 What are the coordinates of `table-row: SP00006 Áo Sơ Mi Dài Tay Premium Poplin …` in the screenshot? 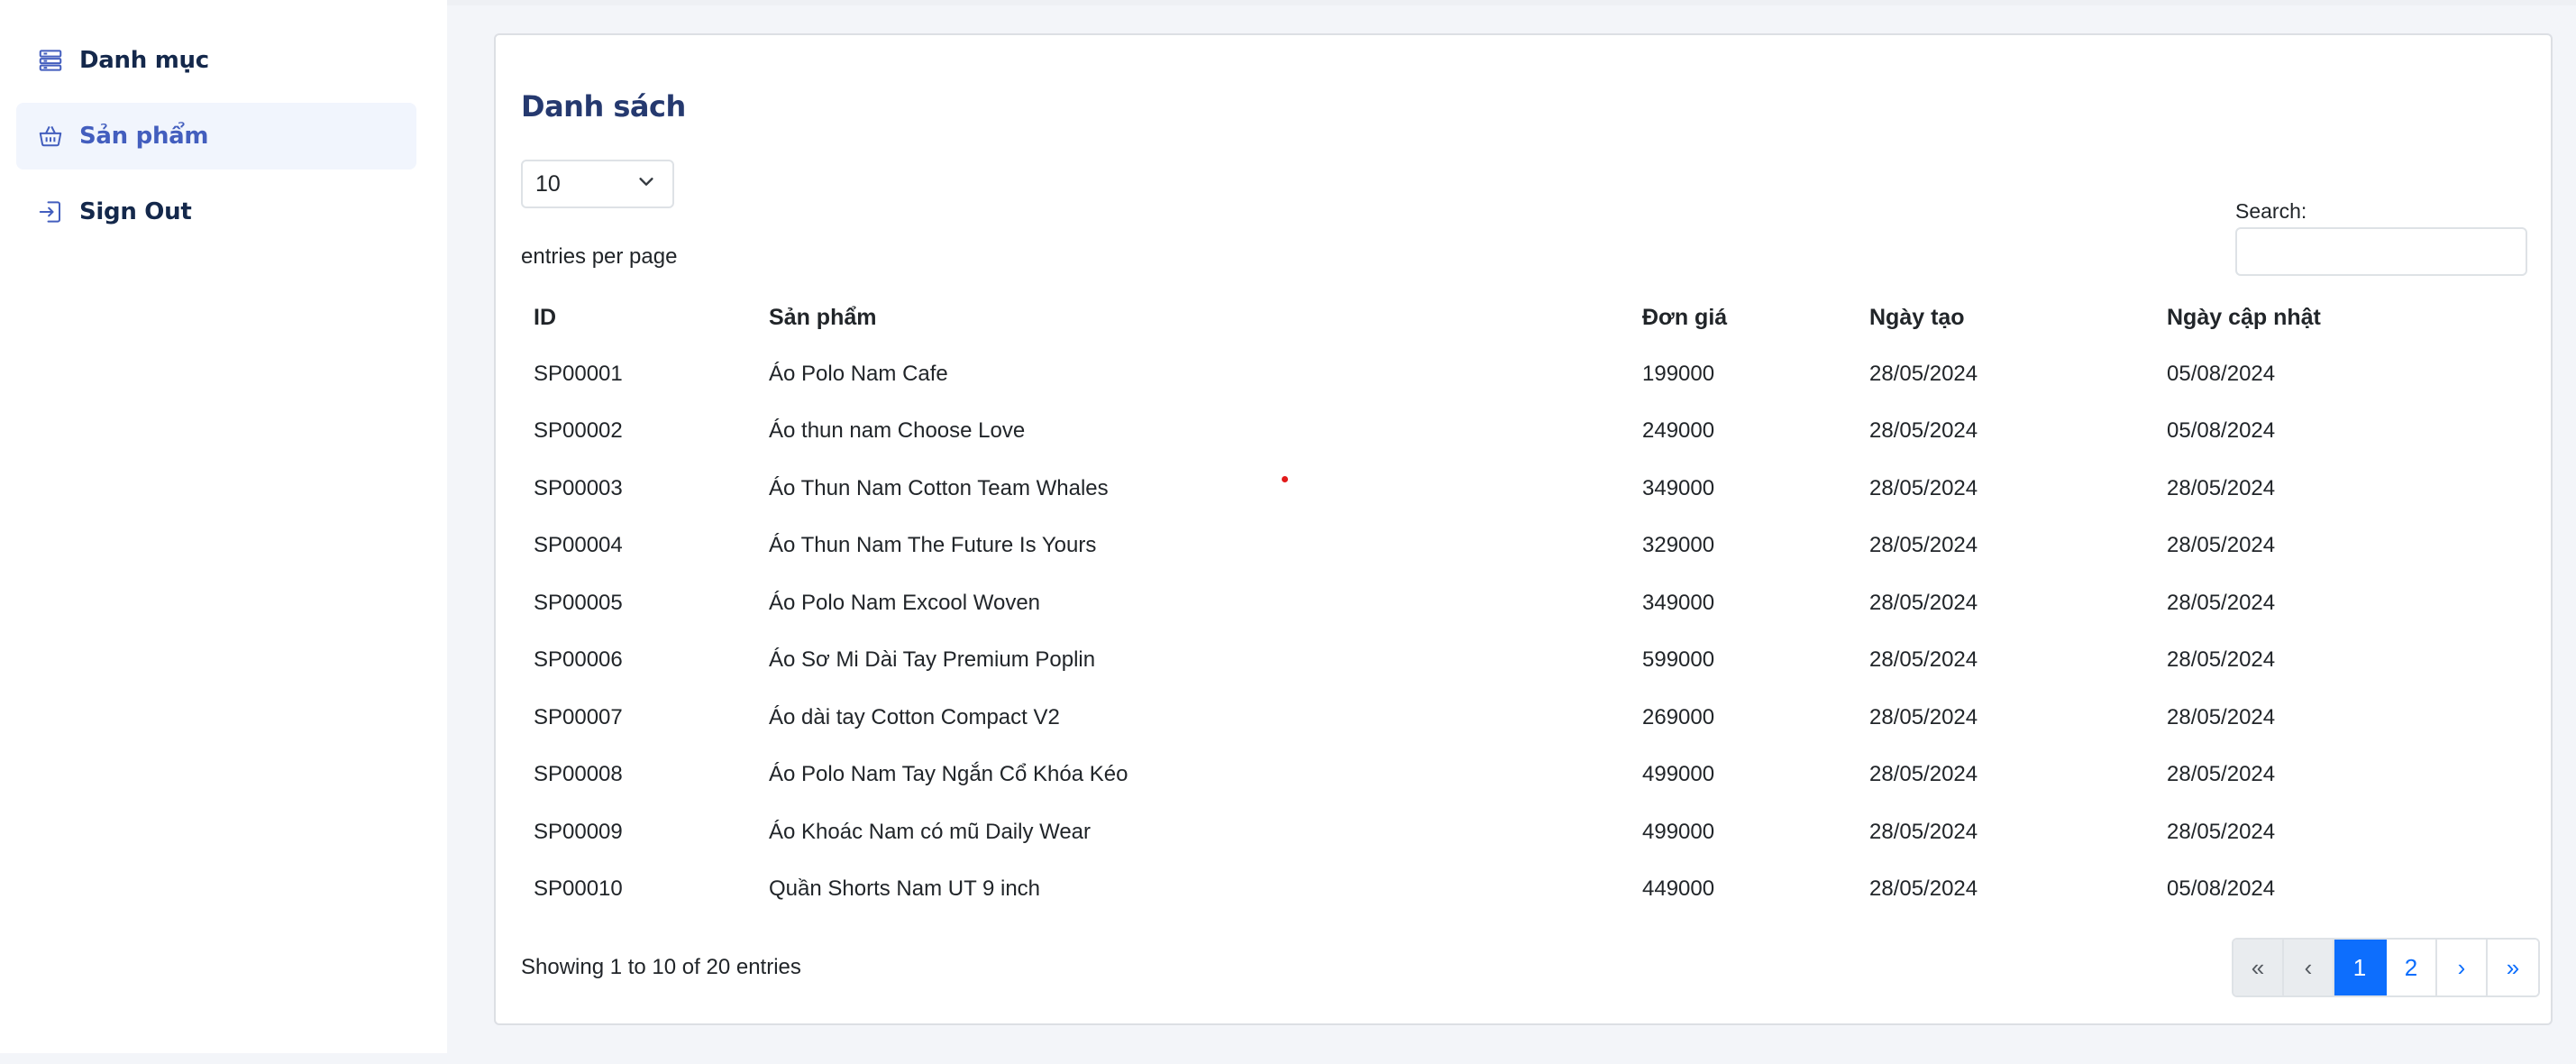 It's located at (1524, 661).